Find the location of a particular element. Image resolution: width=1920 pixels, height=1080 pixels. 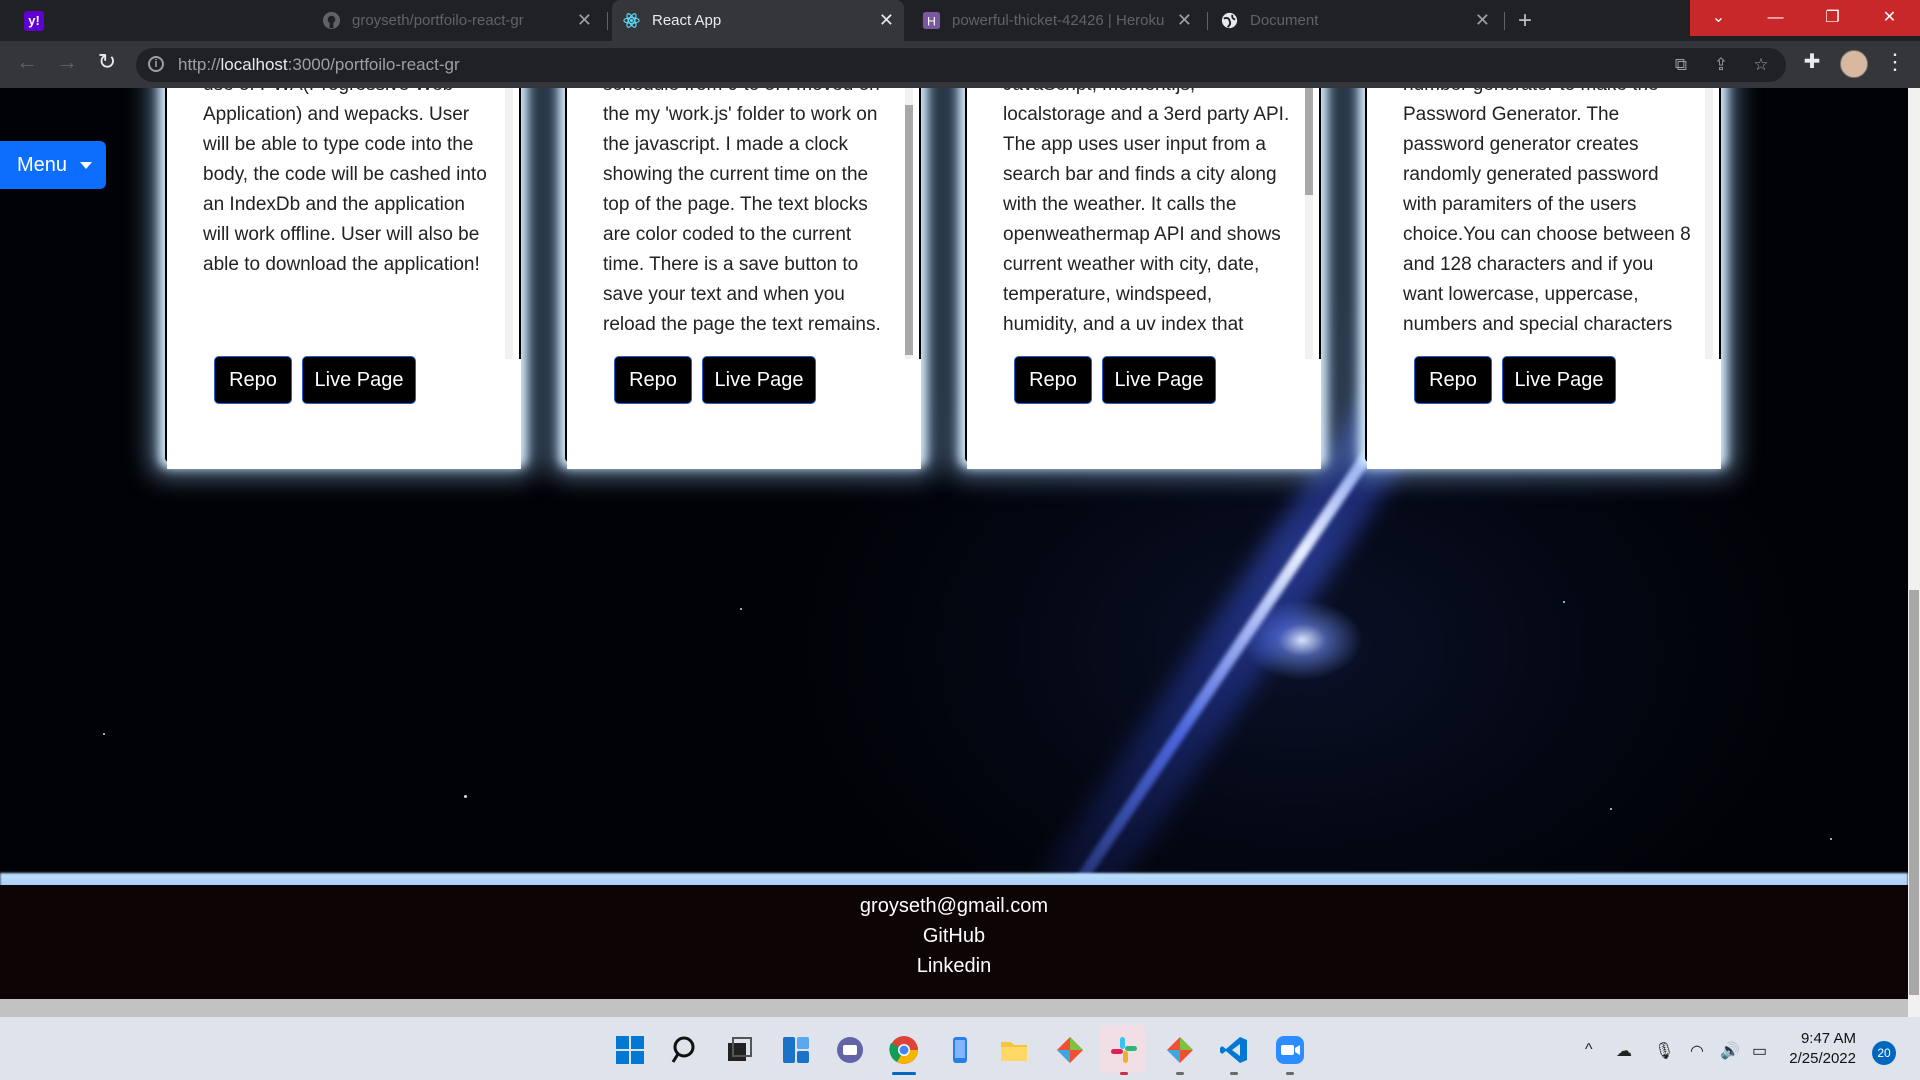

card-text-line: with paramiters of the users is located at coordinates (1520, 204).